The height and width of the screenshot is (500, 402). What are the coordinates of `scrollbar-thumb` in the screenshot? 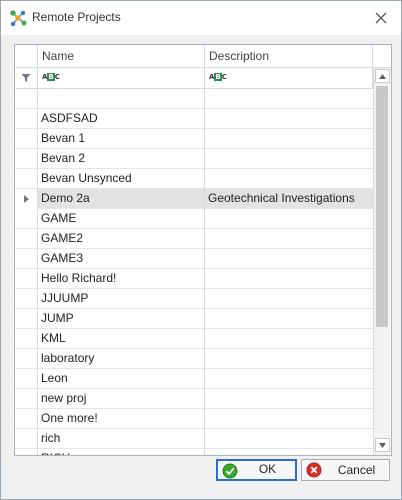 It's located at (382, 206).